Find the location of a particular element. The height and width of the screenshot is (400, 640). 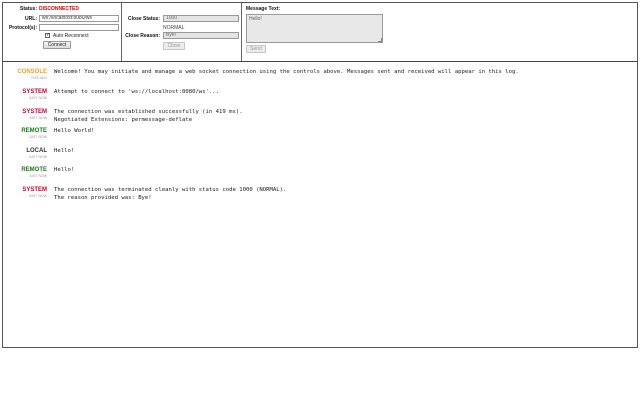

status-value: DISCONNECTED is located at coordinates (59, 9).